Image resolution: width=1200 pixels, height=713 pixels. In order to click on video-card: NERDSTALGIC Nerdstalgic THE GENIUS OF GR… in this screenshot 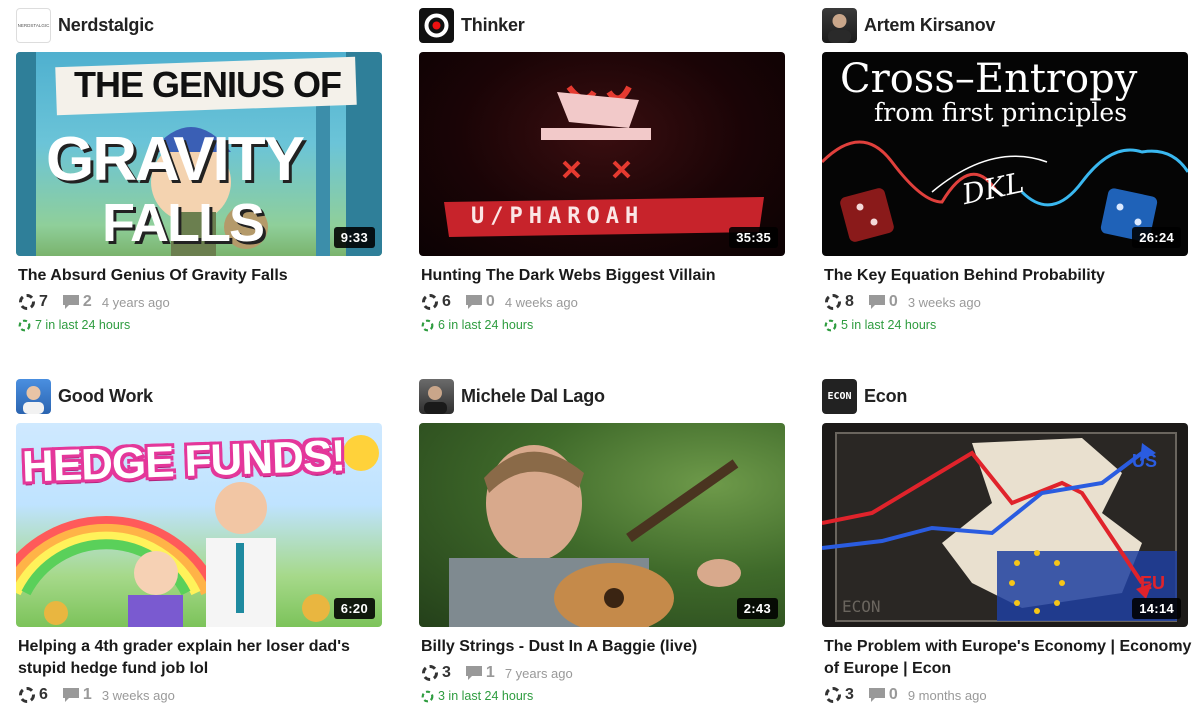, I will do `click(201, 169)`.